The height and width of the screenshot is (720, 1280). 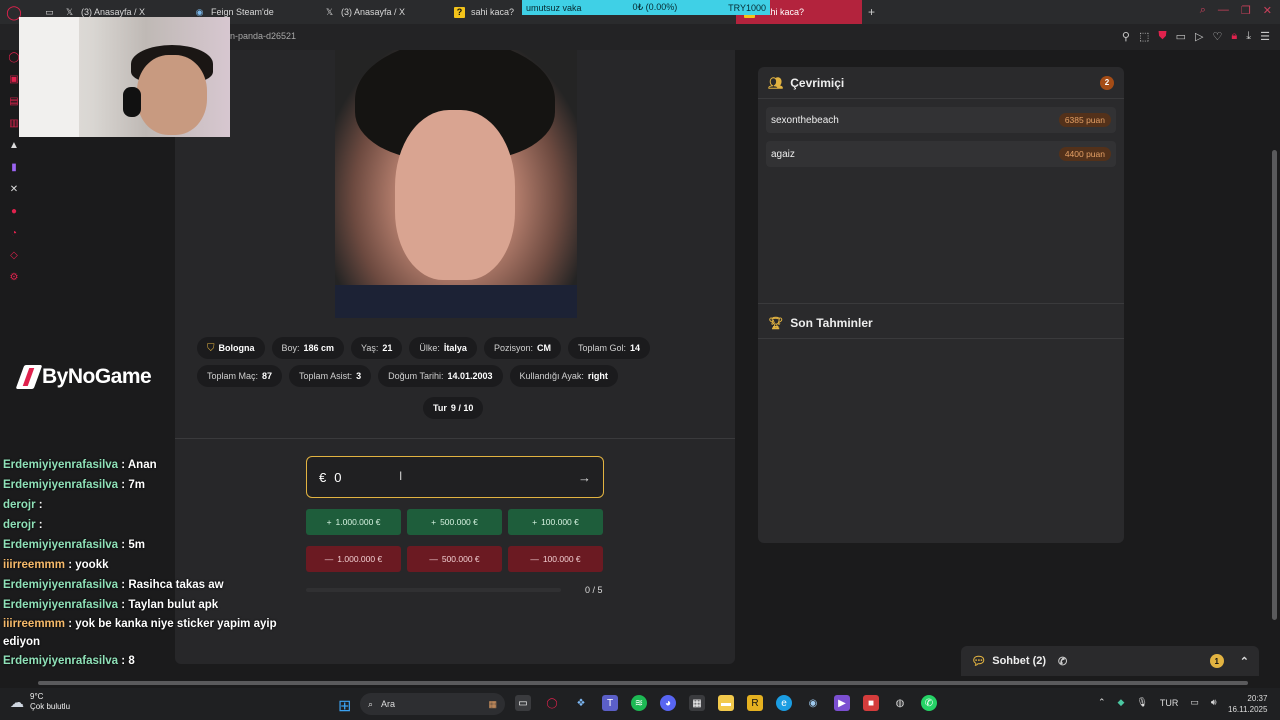 I want to click on store-icon: ▦, so click(x=697, y=703).